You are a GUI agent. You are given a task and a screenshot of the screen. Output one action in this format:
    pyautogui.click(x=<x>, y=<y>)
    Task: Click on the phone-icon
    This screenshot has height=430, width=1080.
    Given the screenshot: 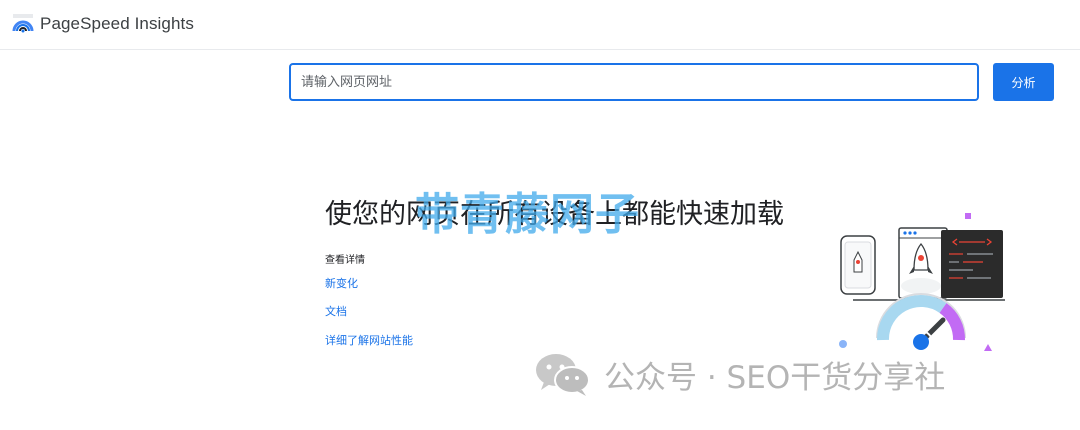 What is the action you would take?
    pyautogui.click(x=858, y=265)
    